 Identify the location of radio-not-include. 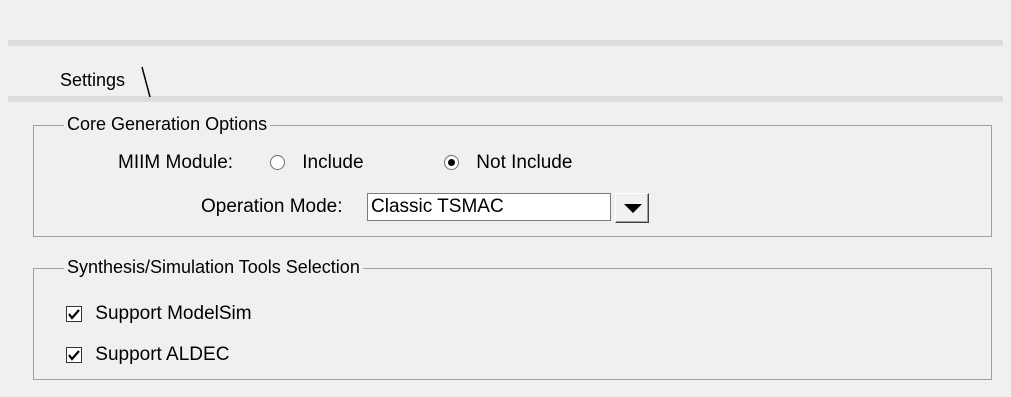
(451, 163).